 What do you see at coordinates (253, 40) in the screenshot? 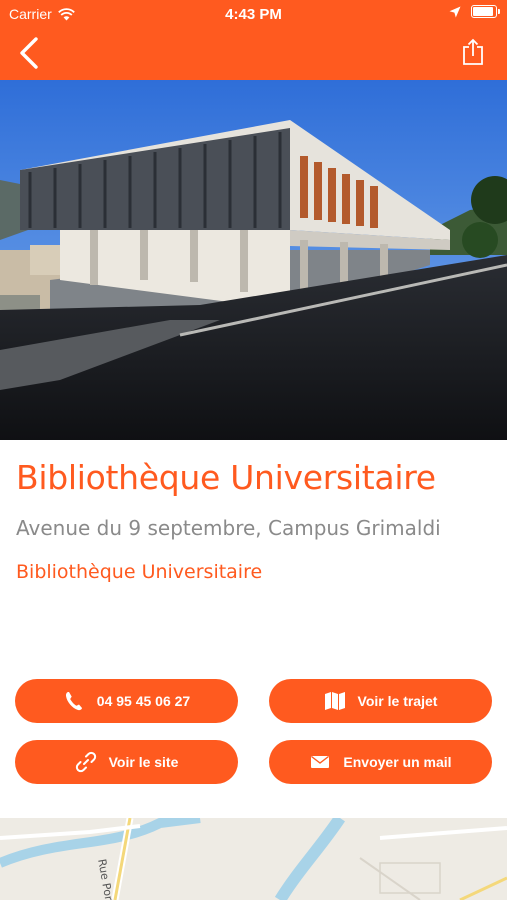
I see `header: Carrier 4:43 PM` at bounding box center [253, 40].